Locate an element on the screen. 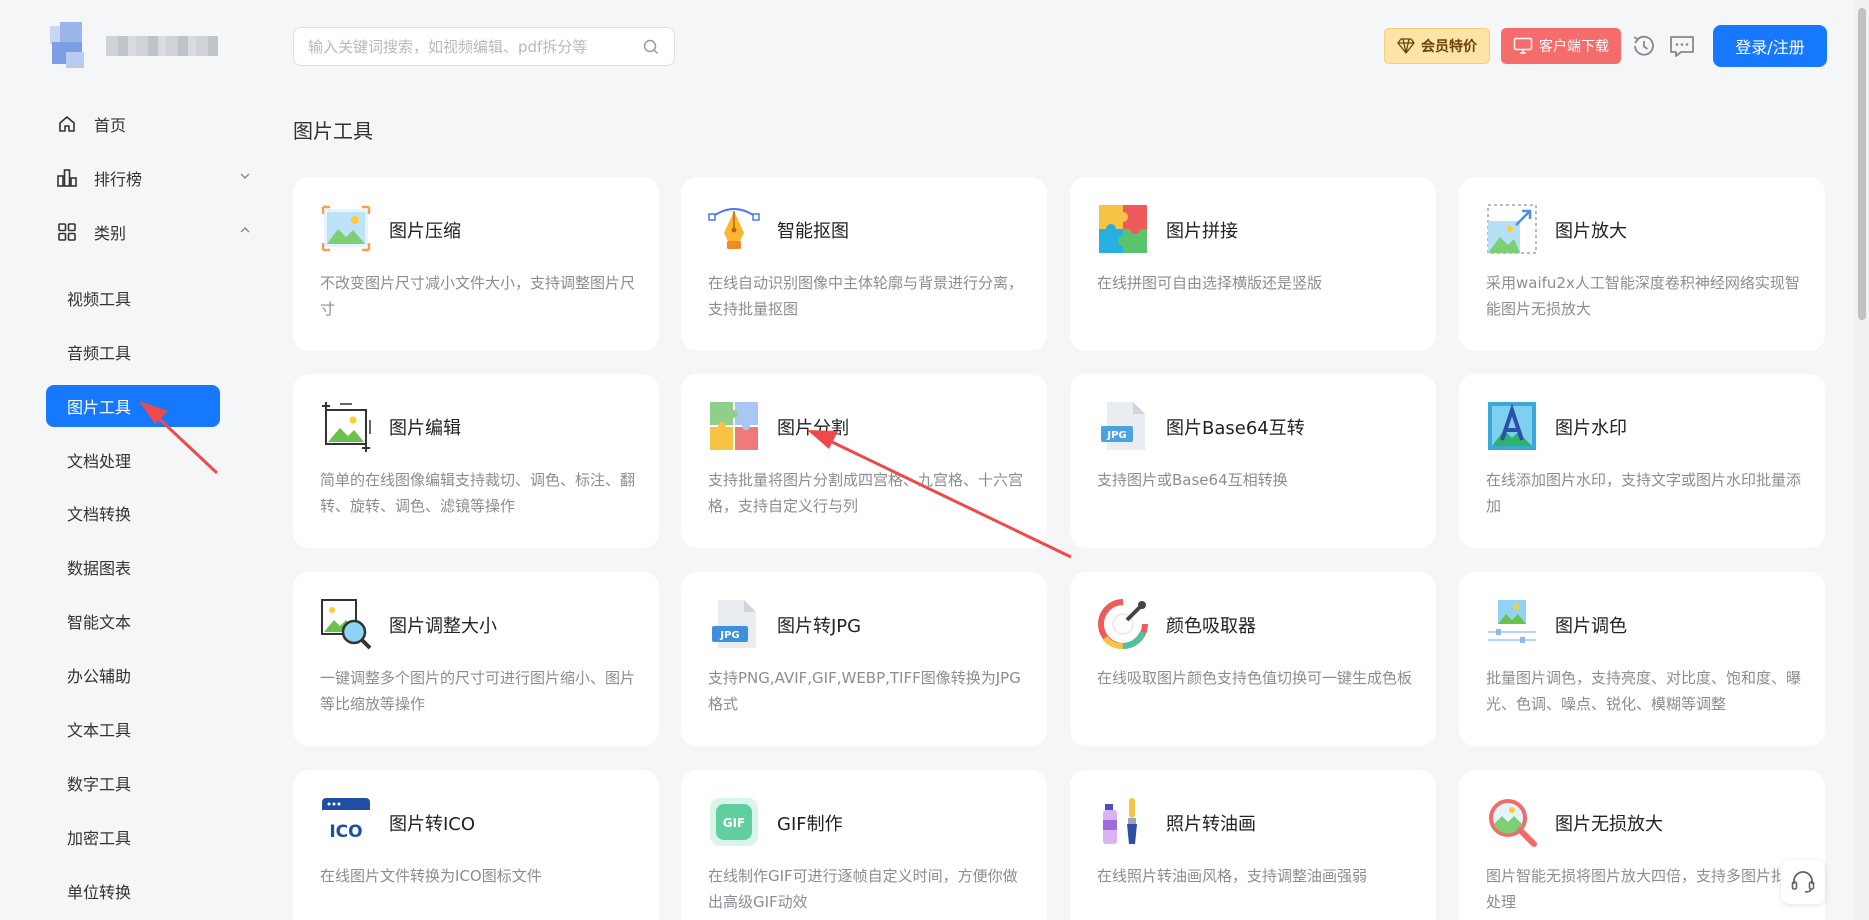  puzzle-icon is located at coordinates (1123, 229).